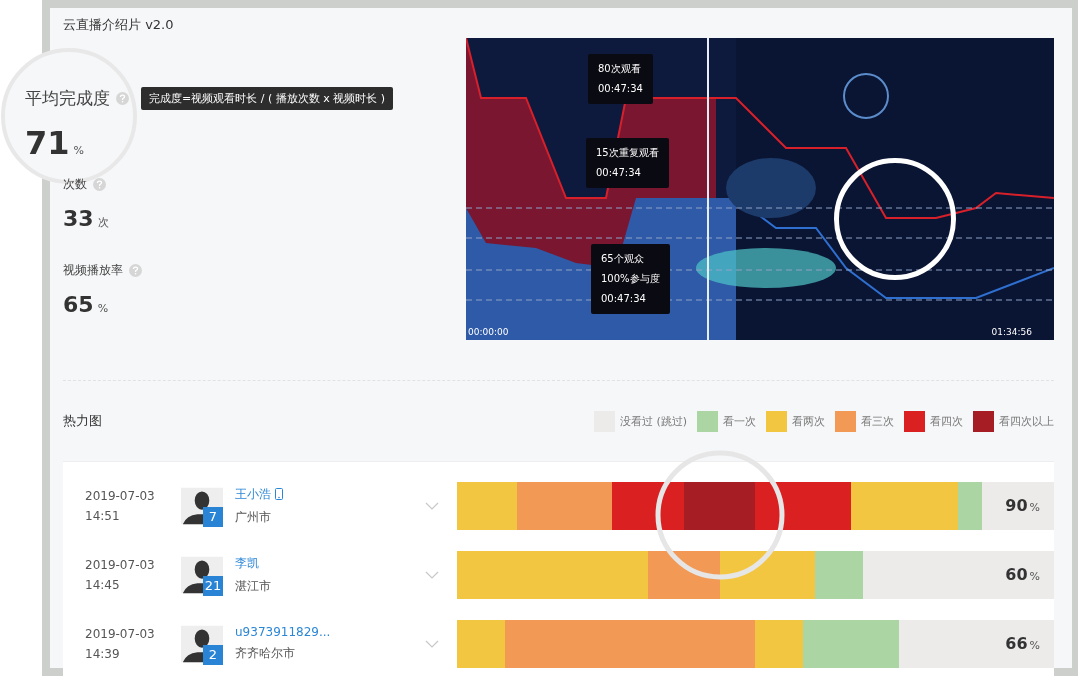 Image resolution: width=1078 pixels, height=684 pixels. What do you see at coordinates (253, 586) in the screenshot?
I see `city-text: 湛江市` at bounding box center [253, 586].